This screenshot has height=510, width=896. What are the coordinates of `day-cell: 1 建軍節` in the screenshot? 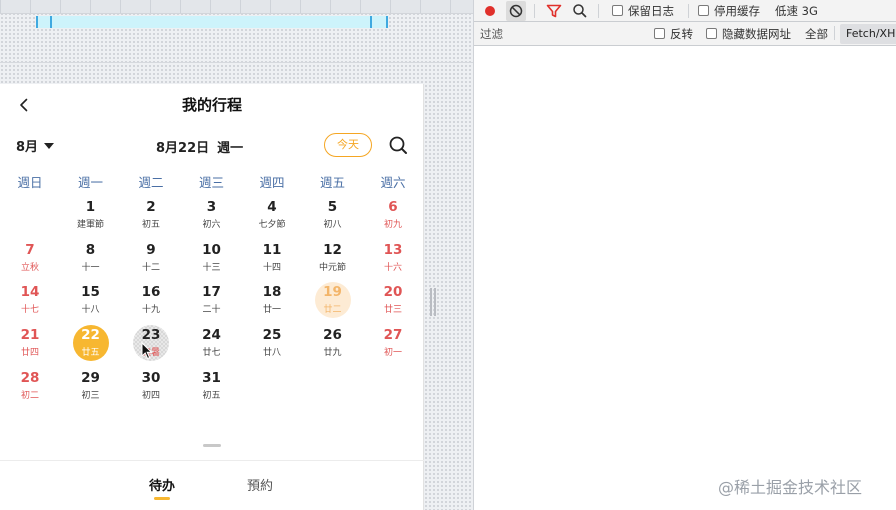 It's located at (91, 215).